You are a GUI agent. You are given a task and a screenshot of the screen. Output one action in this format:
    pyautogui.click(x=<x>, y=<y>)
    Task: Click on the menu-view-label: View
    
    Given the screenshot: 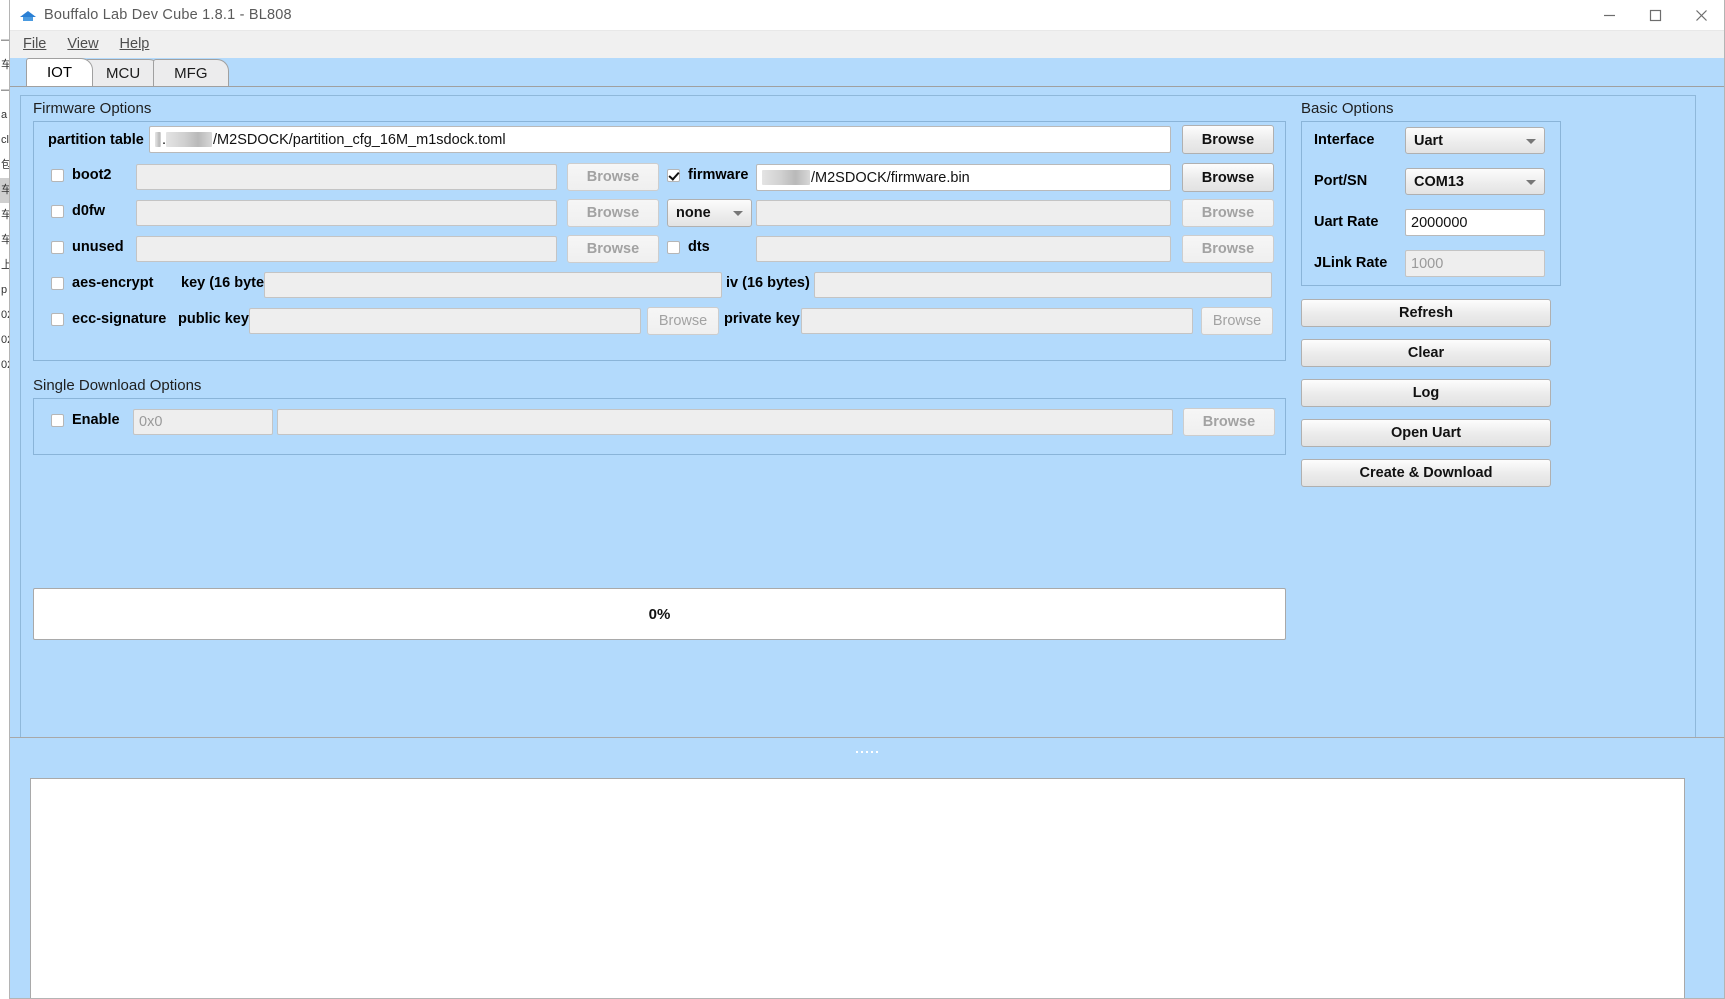 What is the action you would take?
    pyautogui.click(x=83, y=44)
    